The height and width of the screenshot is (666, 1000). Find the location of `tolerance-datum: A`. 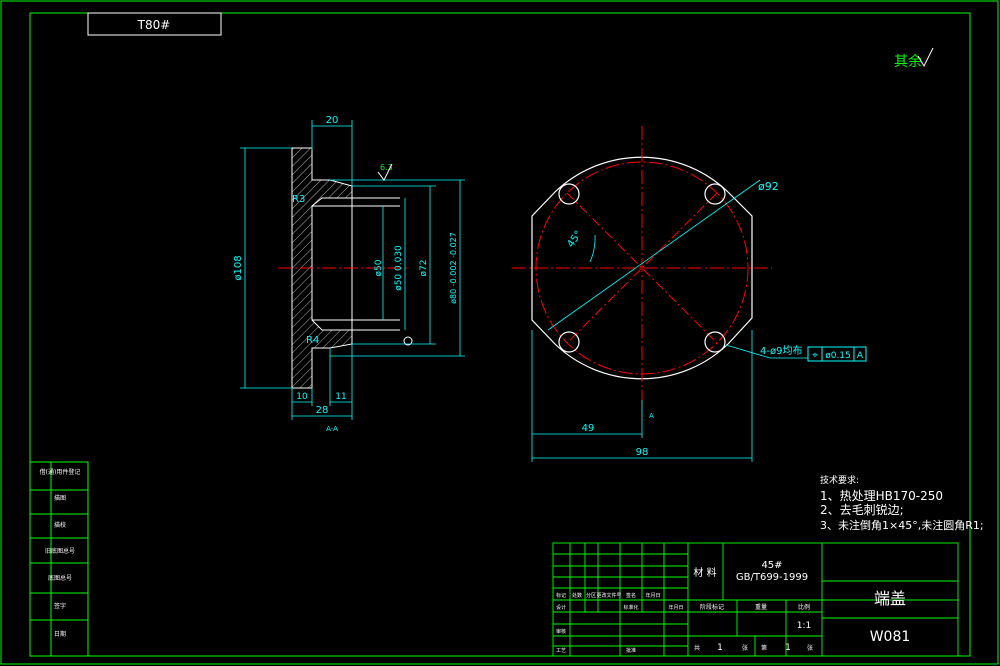

tolerance-datum: A is located at coordinates (860, 356).